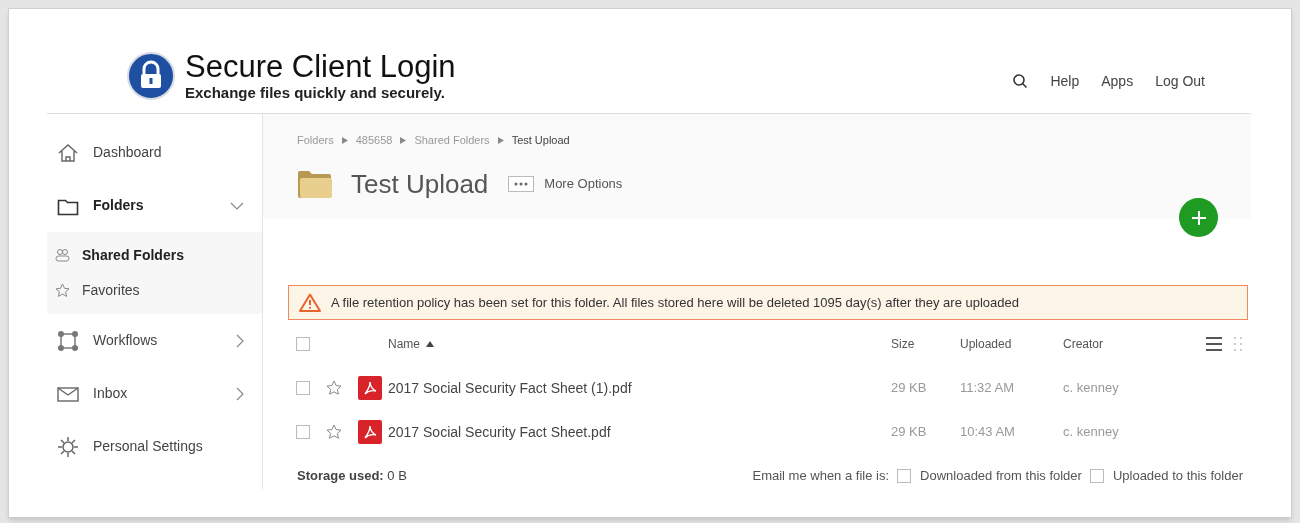  What do you see at coordinates (68, 340) in the screenshot?
I see `workflow-icon` at bounding box center [68, 340].